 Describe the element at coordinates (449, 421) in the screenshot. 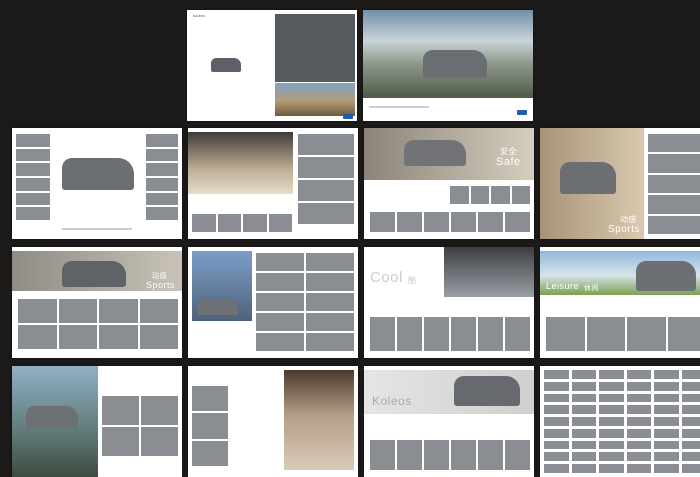

I see `koleos-page: Koleos` at that location.